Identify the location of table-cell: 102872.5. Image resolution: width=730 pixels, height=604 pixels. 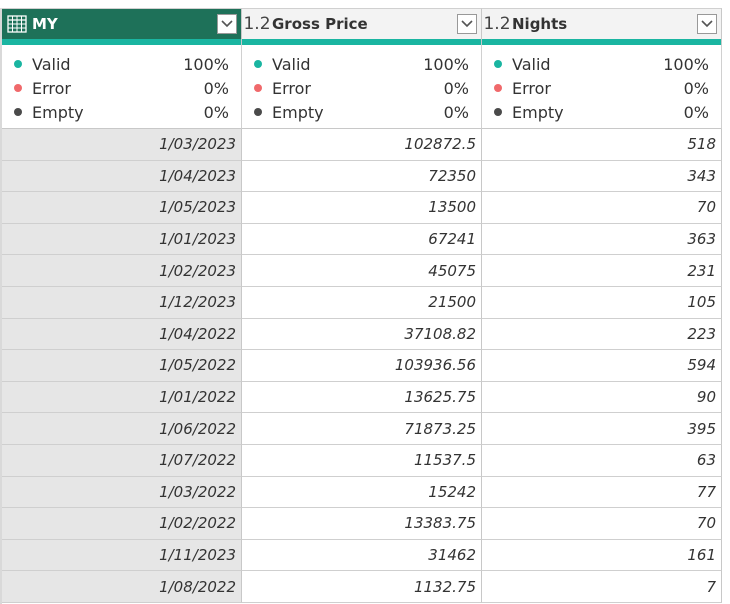
(362, 145).